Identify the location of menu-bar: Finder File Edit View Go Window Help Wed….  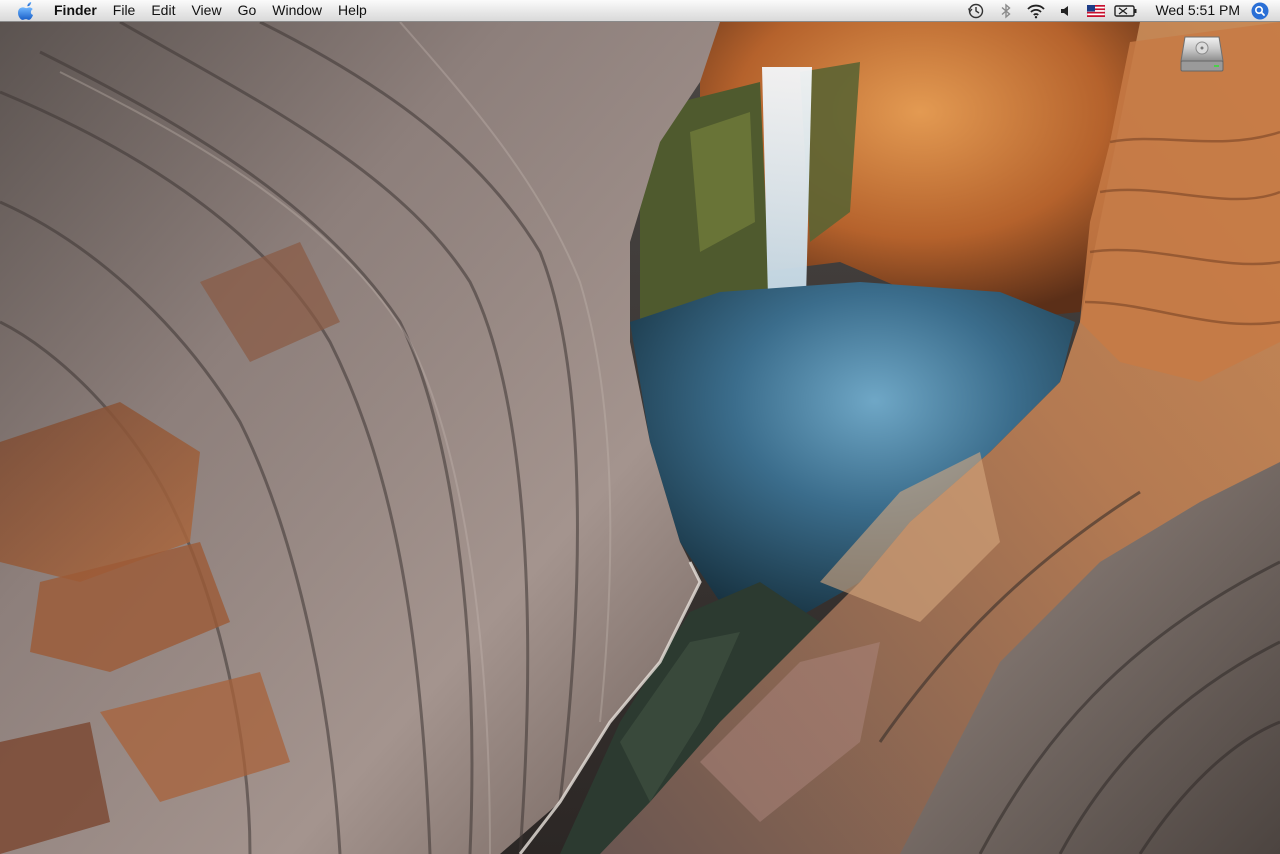
(640, 11).